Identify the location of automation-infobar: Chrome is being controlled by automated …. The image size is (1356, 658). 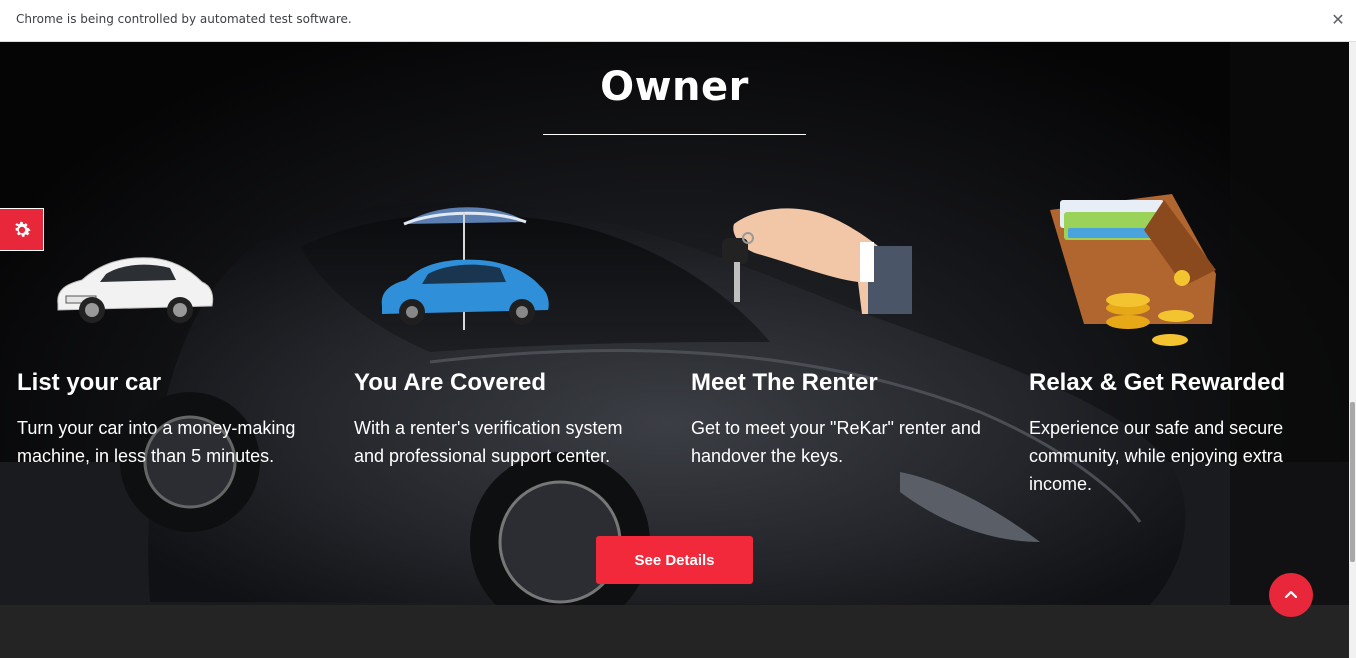
(678, 21).